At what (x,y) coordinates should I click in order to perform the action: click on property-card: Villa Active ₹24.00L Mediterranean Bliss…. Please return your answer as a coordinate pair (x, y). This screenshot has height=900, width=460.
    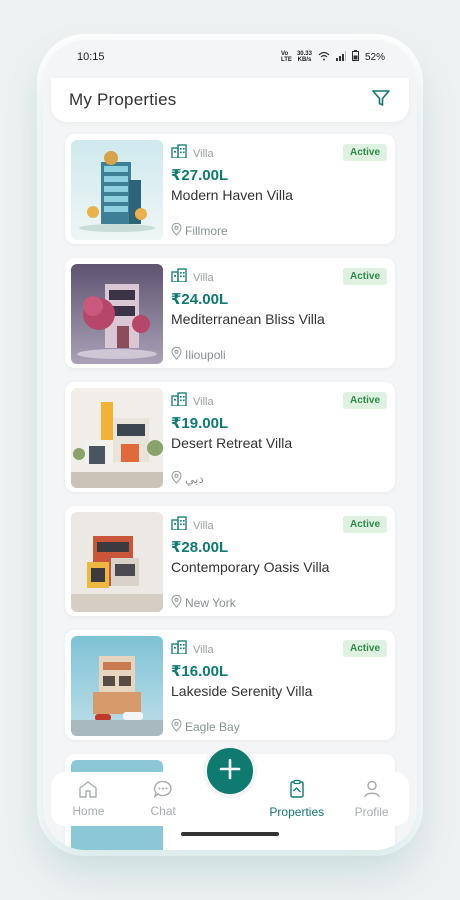
    Looking at the image, I should click on (230, 313).